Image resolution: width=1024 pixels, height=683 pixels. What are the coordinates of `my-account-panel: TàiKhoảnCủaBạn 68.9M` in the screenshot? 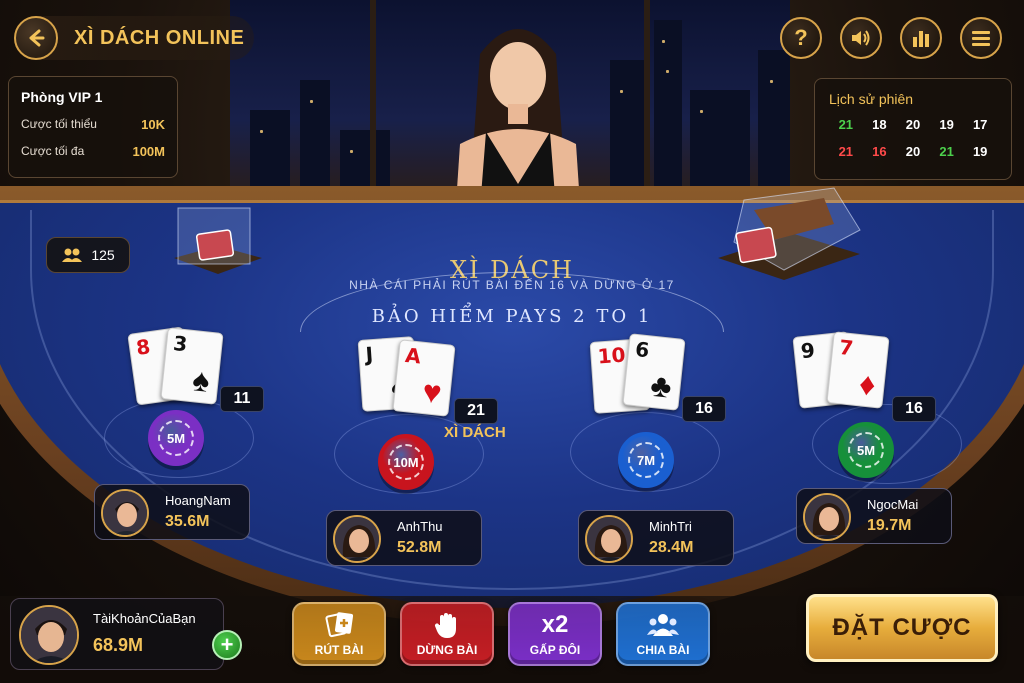 It's located at (117, 634).